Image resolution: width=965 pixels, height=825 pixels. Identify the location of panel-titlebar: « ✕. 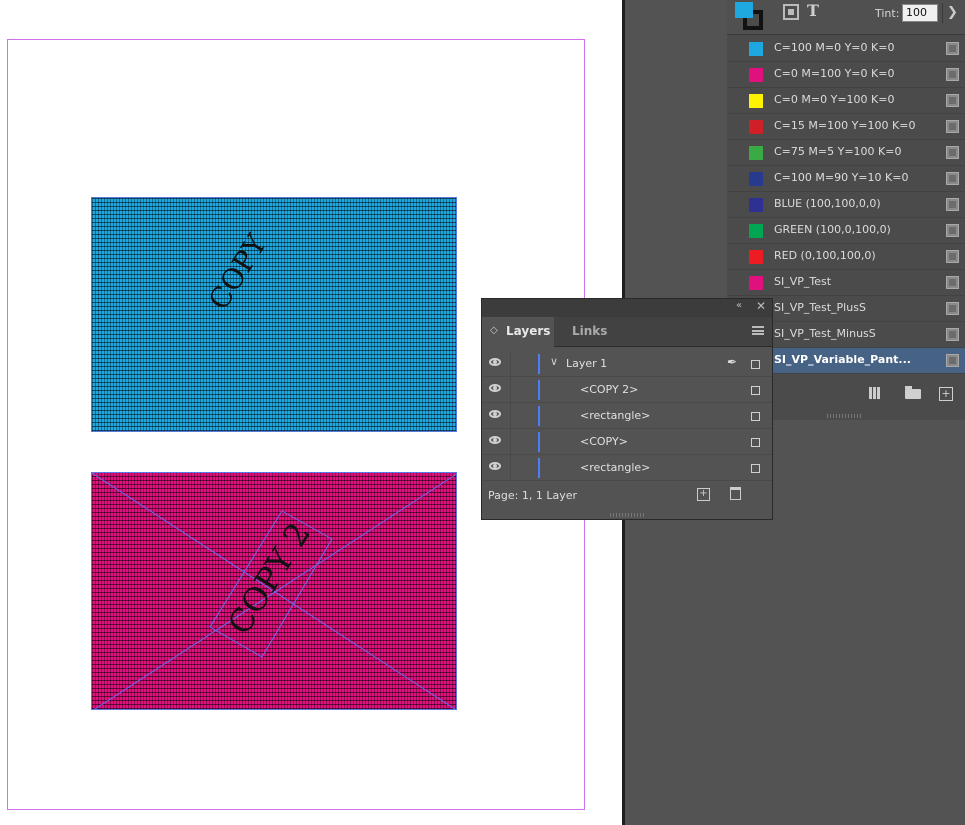
(627, 308).